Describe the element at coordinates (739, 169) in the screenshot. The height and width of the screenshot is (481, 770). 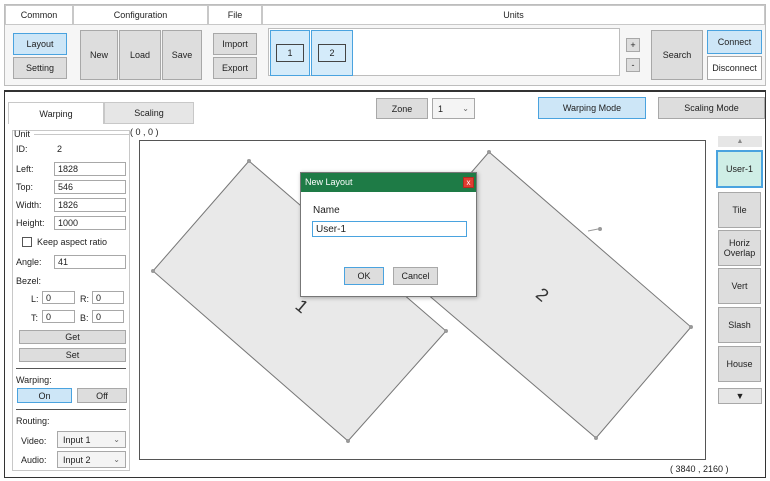
I see `layout-preset-user-1: User-1` at that location.